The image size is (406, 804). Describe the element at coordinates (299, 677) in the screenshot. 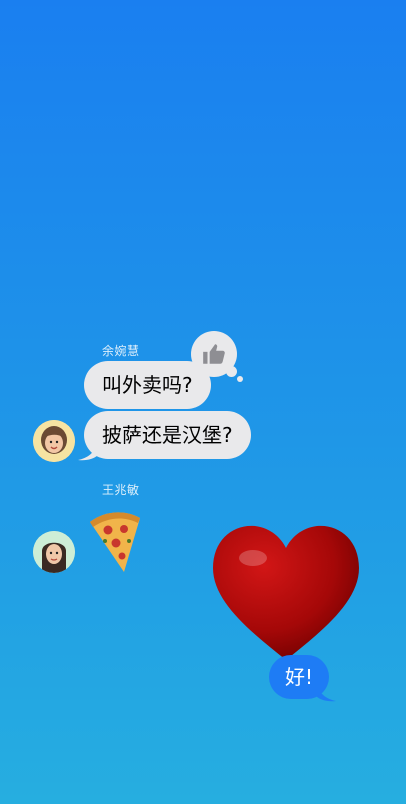

I see `outgoing-message-bubble: 好!` at that location.